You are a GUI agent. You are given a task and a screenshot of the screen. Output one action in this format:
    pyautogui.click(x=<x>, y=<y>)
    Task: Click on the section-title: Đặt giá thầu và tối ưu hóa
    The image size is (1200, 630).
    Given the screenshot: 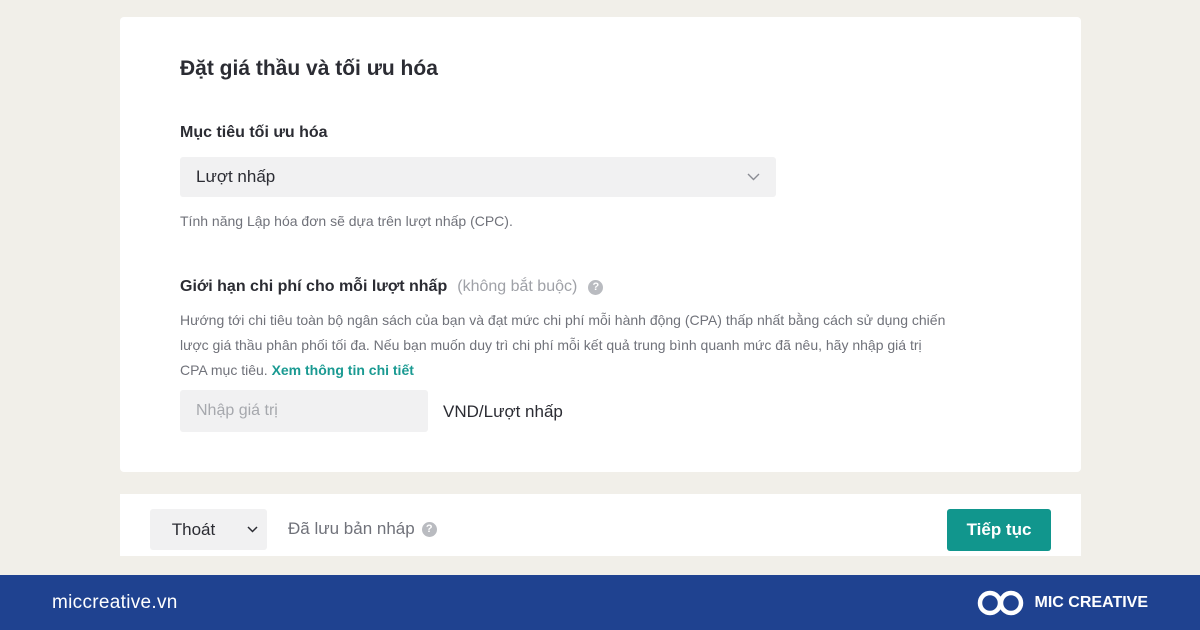 What is the action you would take?
    pyautogui.click(x=309, y=68)
    